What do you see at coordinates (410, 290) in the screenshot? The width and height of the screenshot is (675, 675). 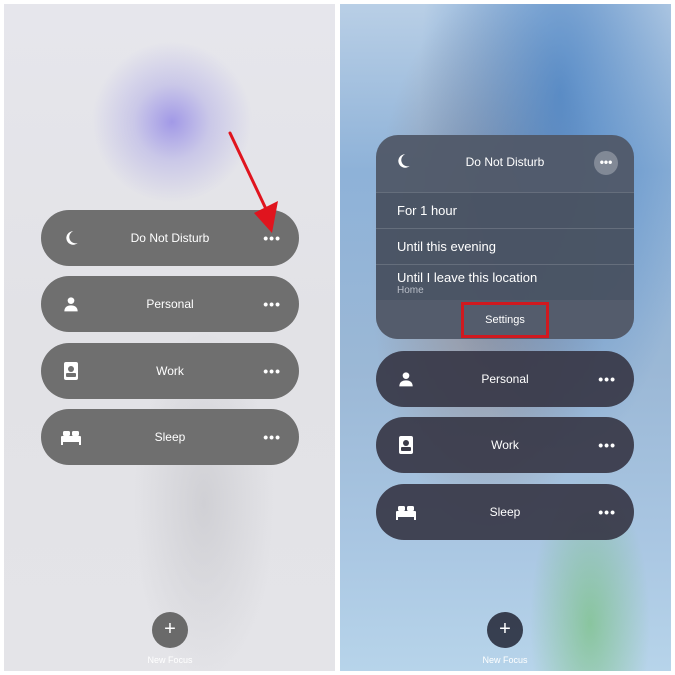 I see `option-sublabel: Home` at bounding box center [410, 290].